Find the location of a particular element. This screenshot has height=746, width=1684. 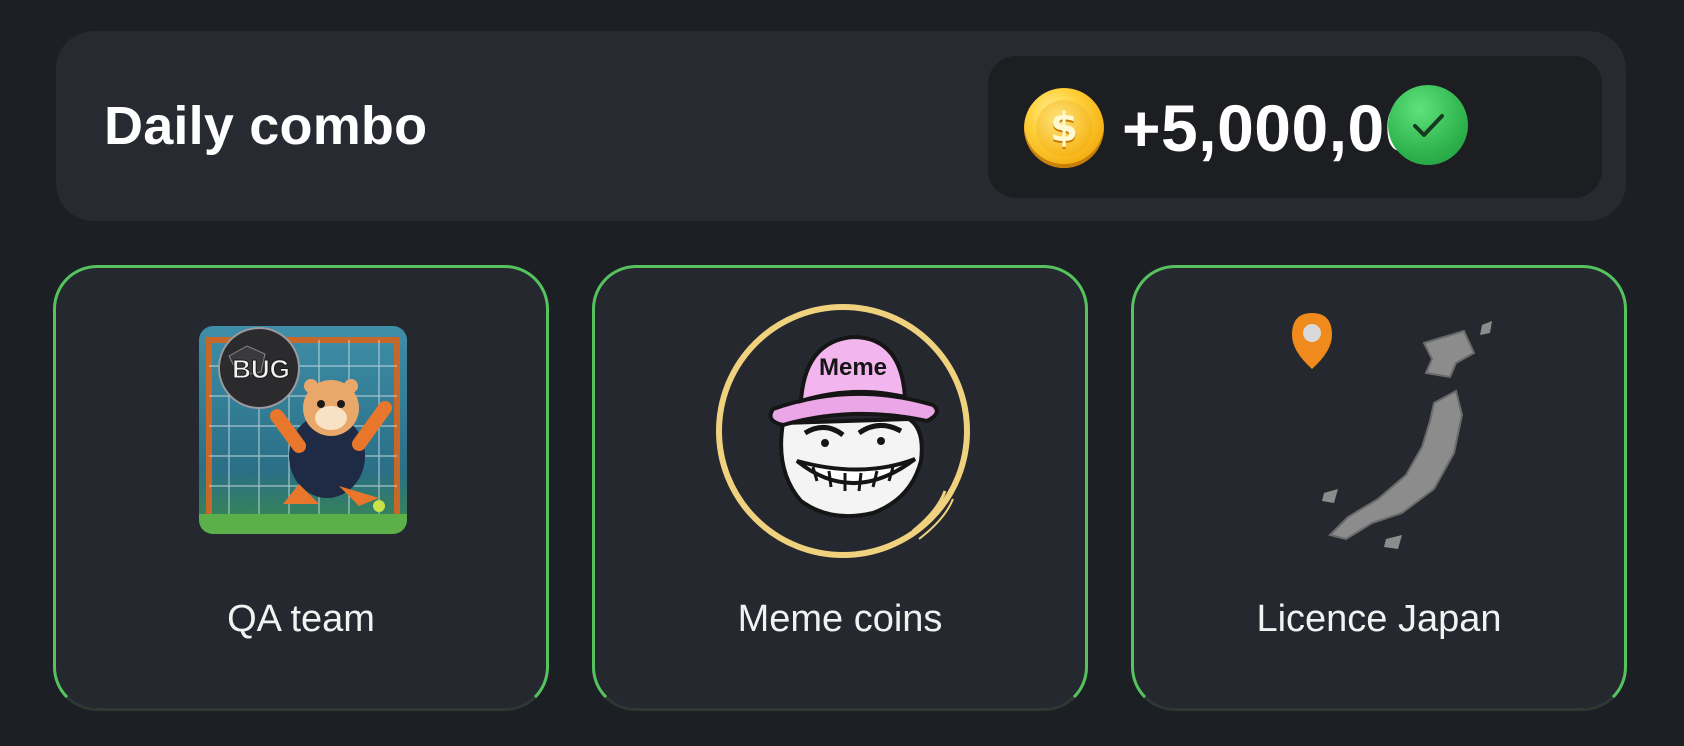

checkmark-icon is located at coordinates (1428, 125).